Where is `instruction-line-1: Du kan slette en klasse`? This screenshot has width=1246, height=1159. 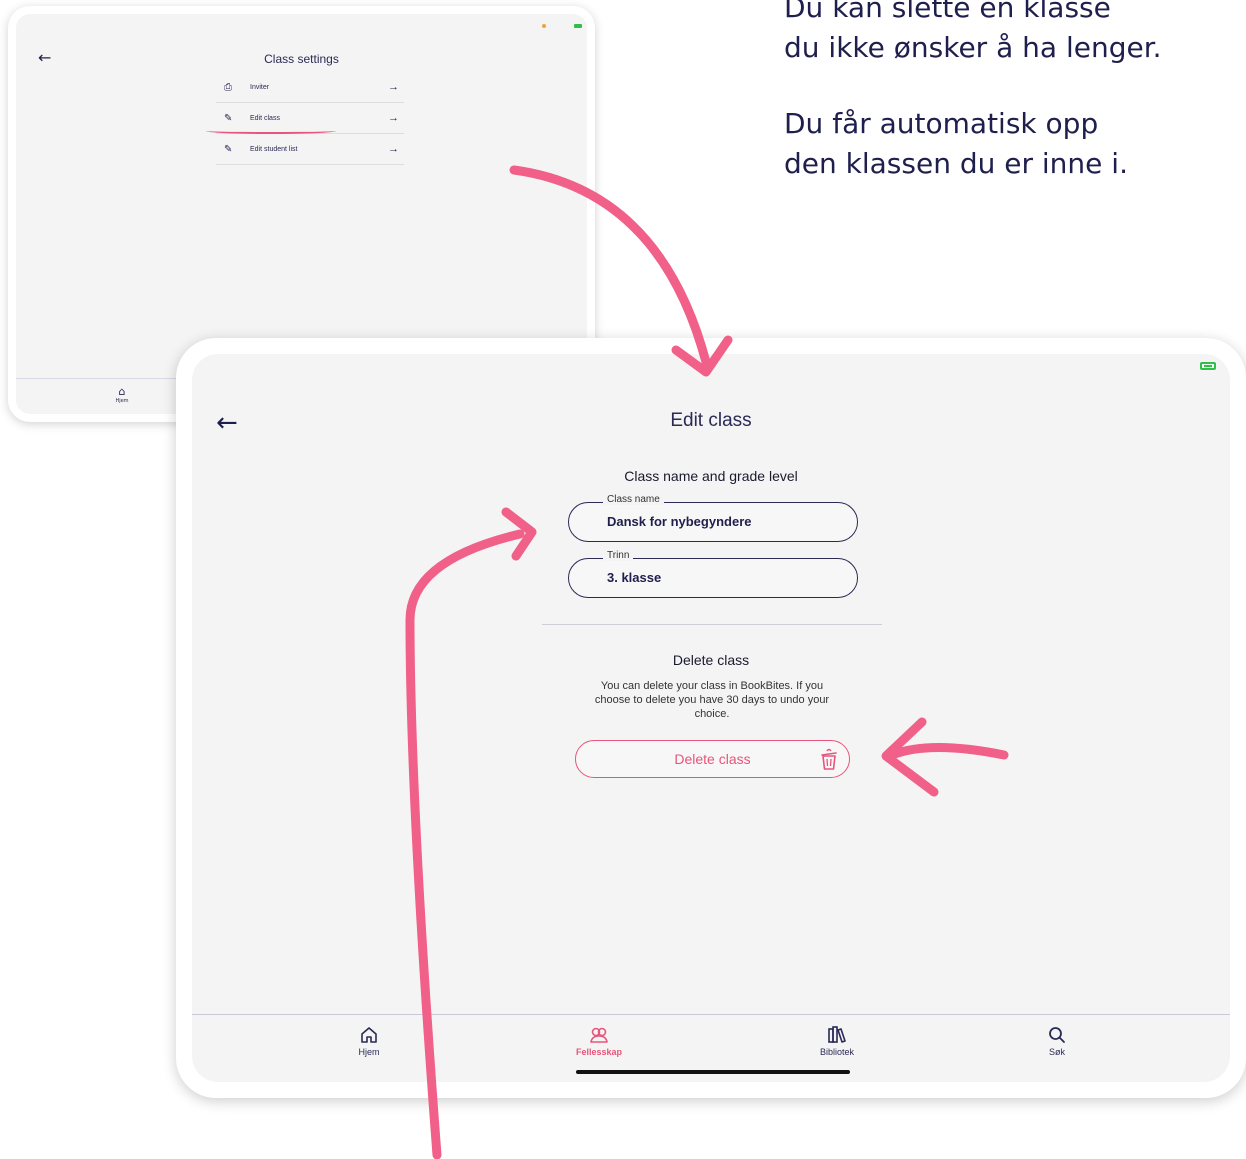 instruction-line-1: Du kan slette en klasse is located at coordinates (947, 12).